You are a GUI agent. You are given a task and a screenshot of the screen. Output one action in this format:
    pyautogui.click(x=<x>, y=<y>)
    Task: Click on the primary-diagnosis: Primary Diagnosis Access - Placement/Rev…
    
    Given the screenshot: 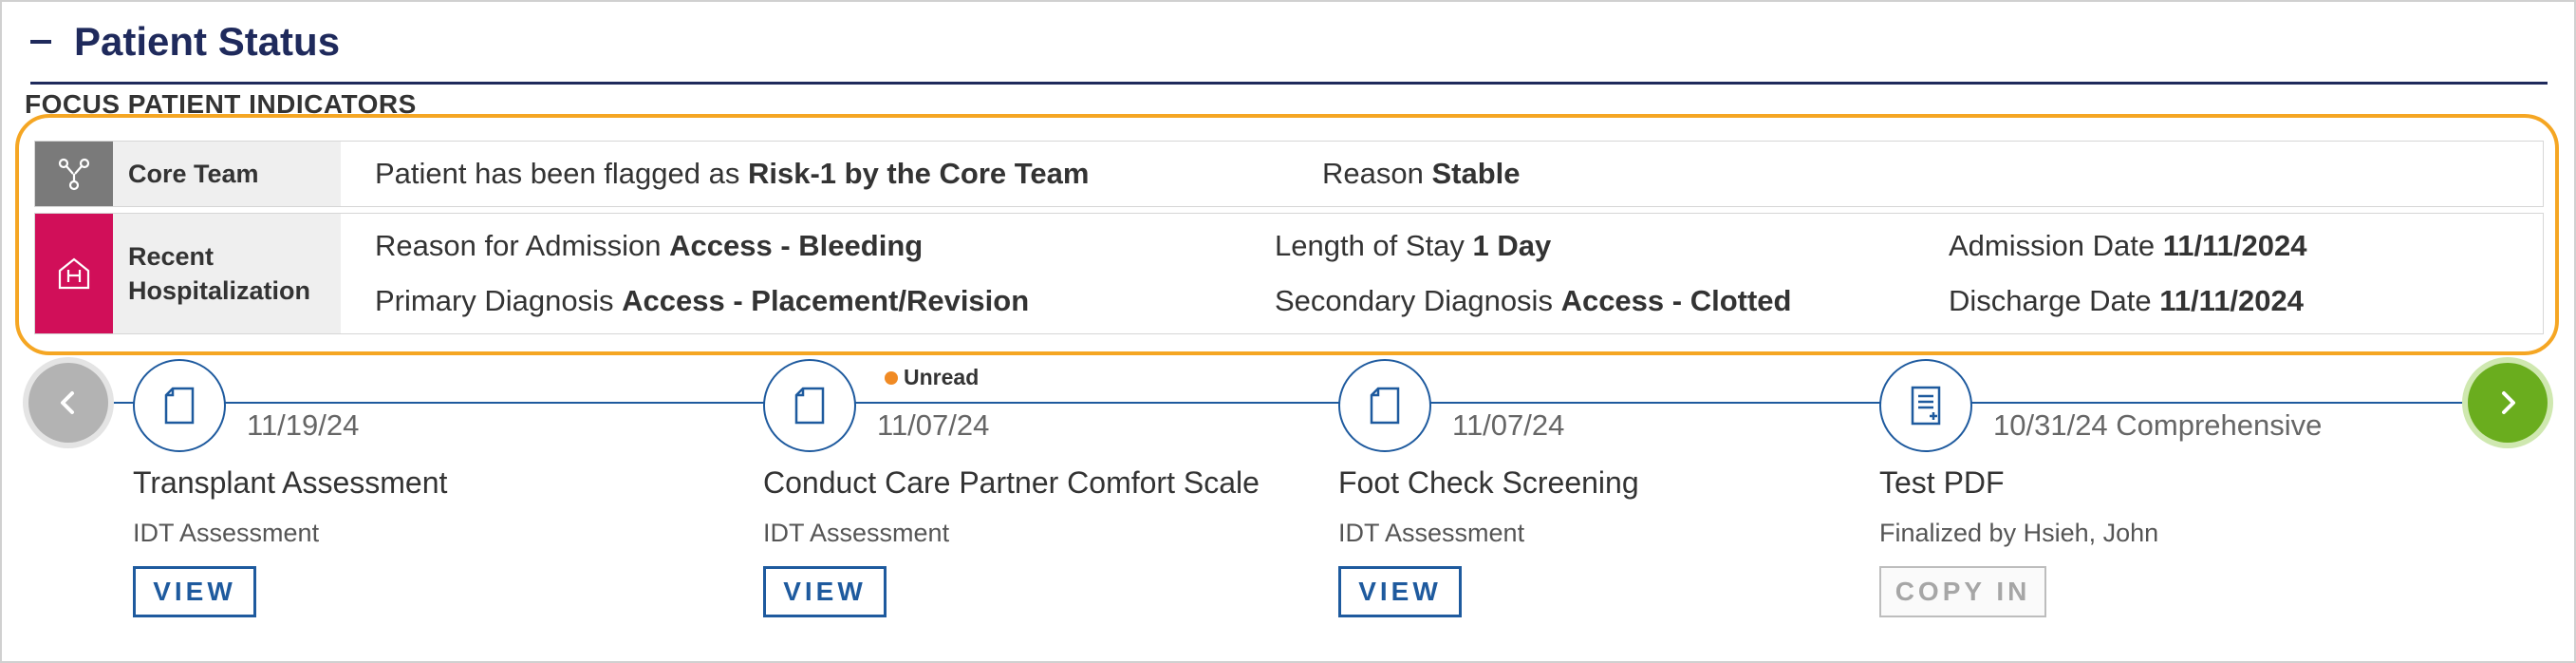 What is the action you would take?
    pyautogui.click(x=702, y=300)
    